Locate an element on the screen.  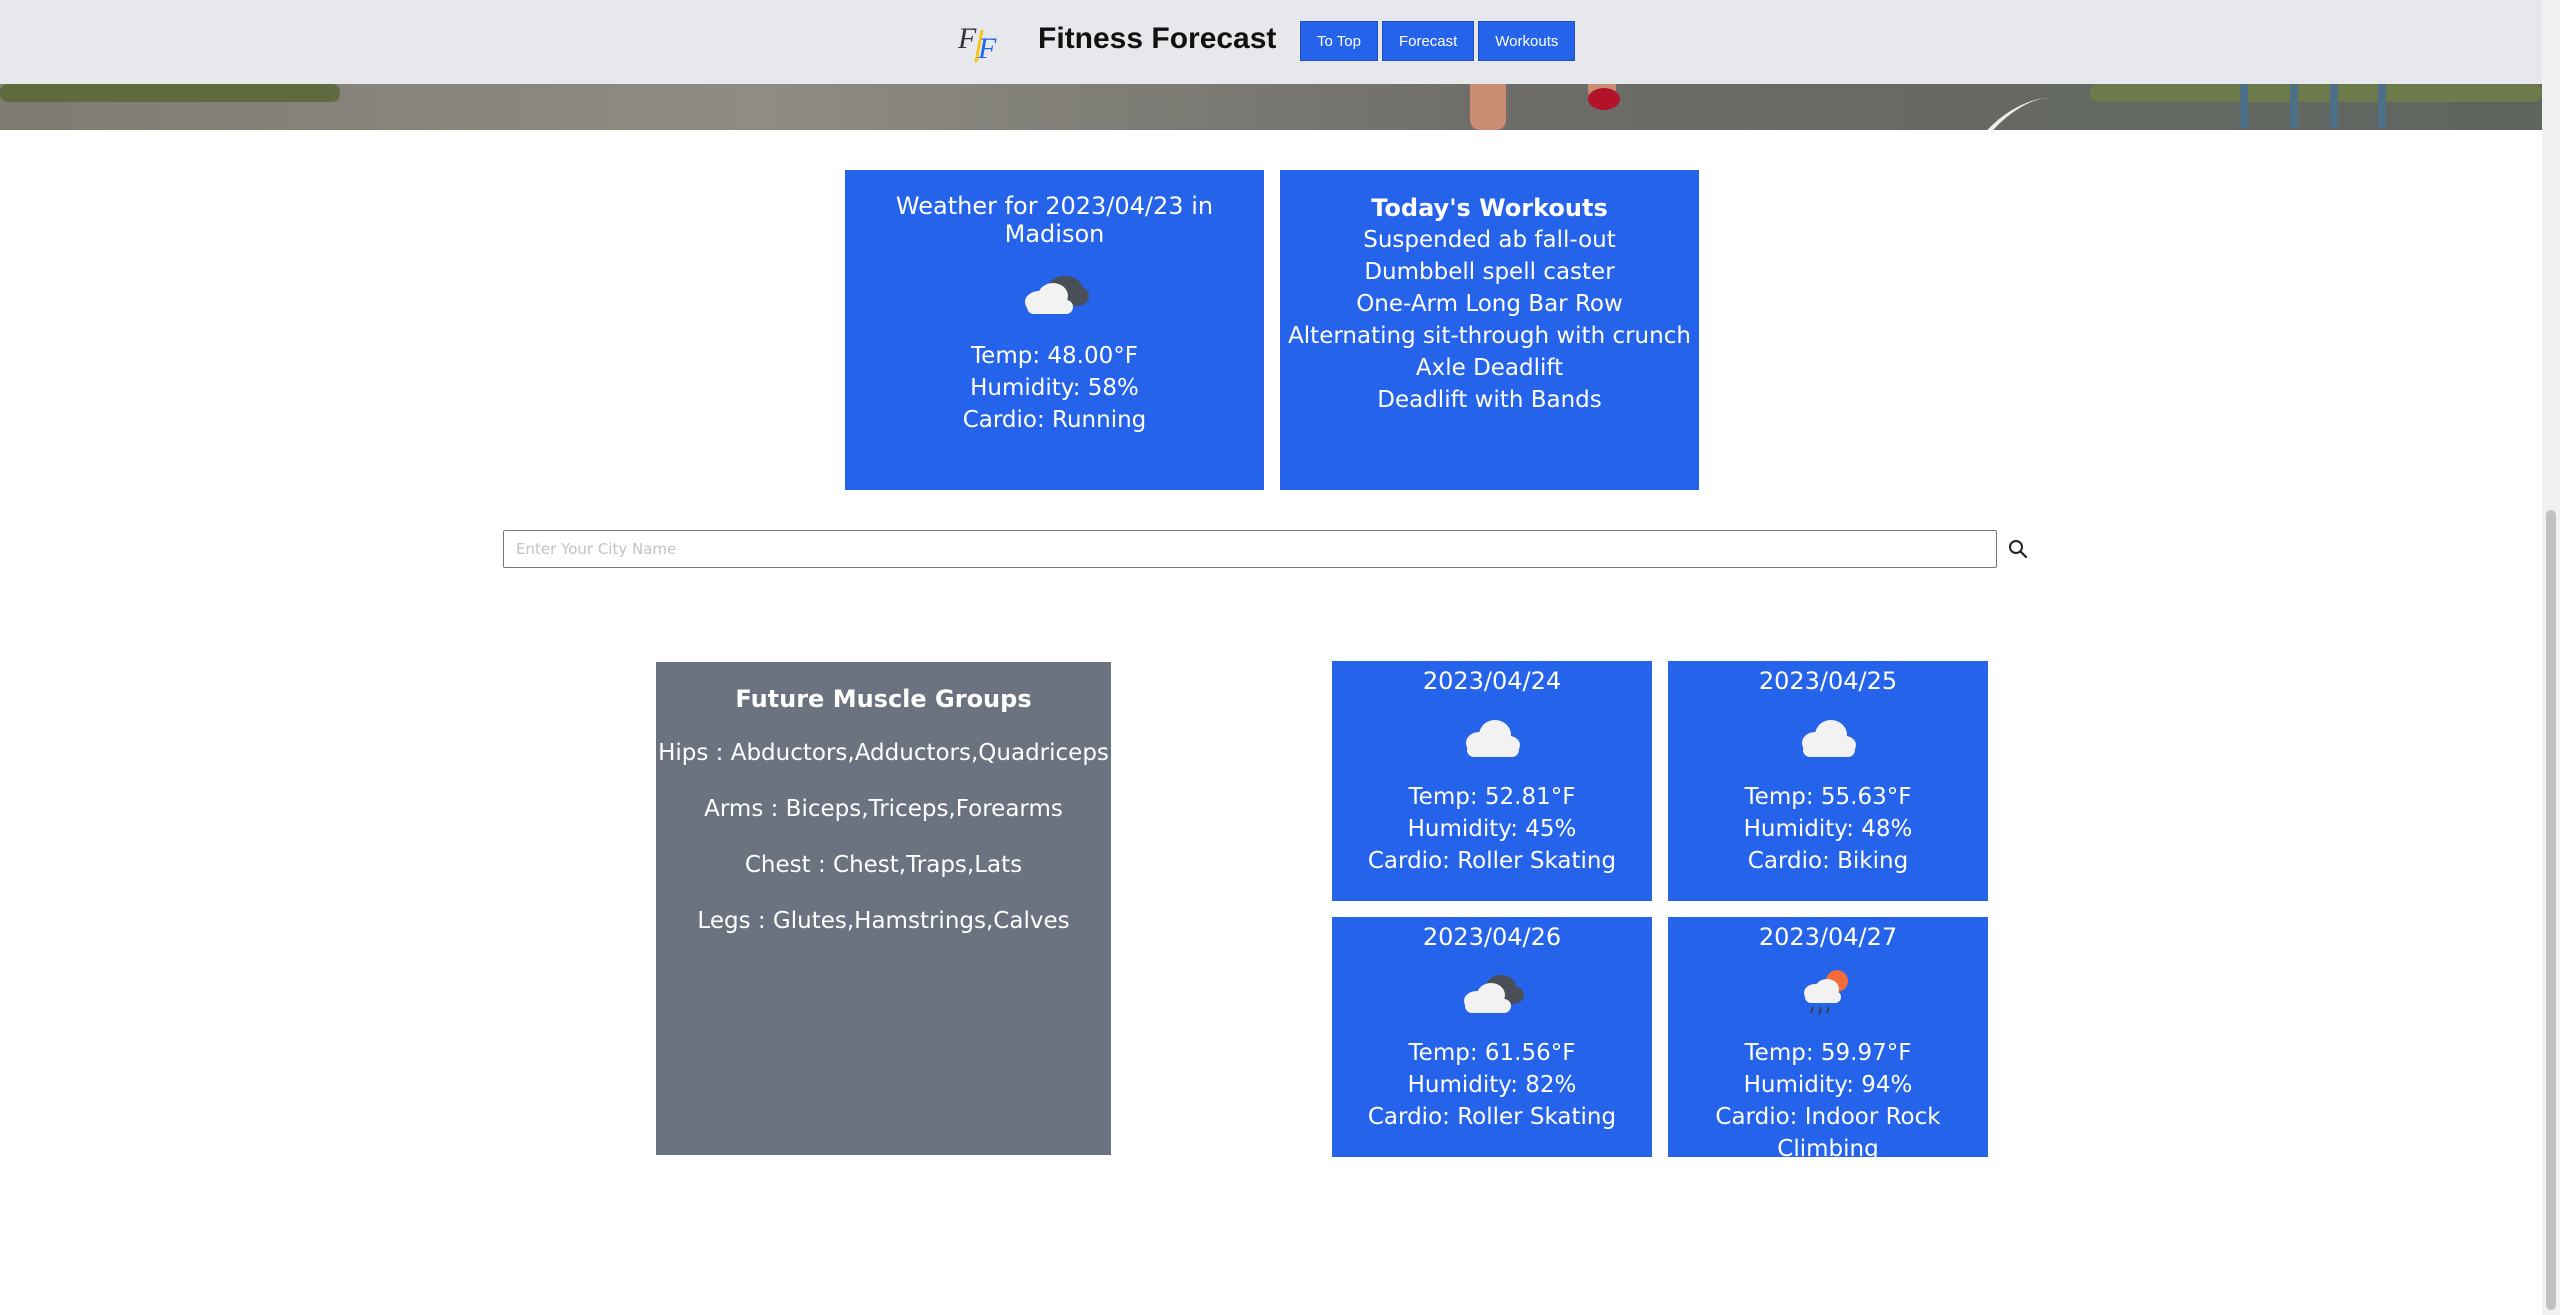
muscle-group-legs: Legs : Glutes,Hamstrings,Calves is located at coordinates (883, 921).